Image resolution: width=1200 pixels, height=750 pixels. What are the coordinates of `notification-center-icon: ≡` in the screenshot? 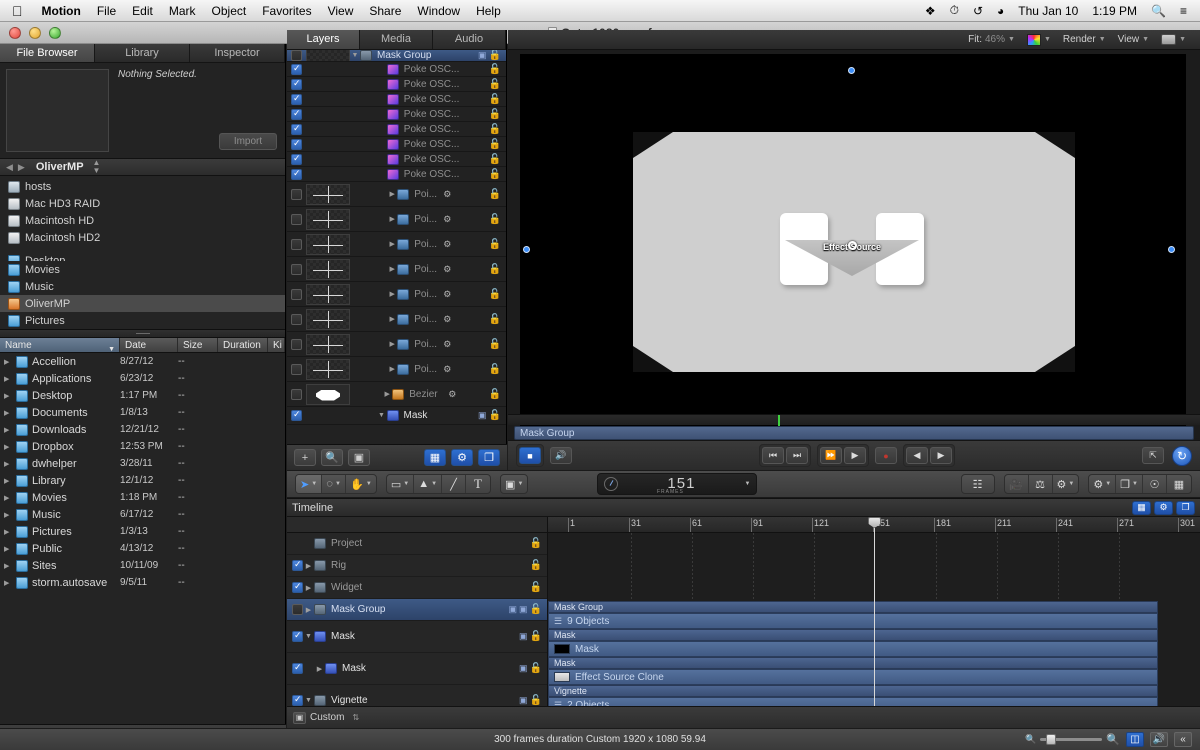 It's located at (1183, 11).